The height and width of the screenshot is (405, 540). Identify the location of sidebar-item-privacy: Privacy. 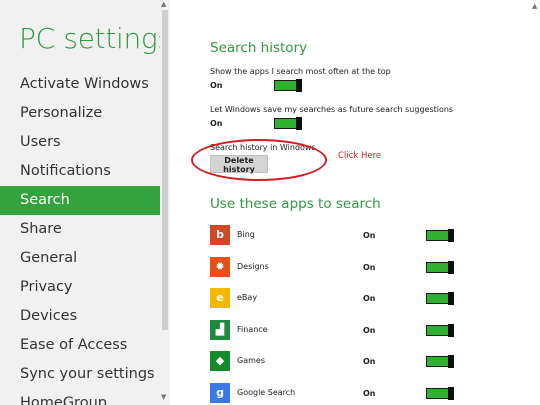
(80, 287).